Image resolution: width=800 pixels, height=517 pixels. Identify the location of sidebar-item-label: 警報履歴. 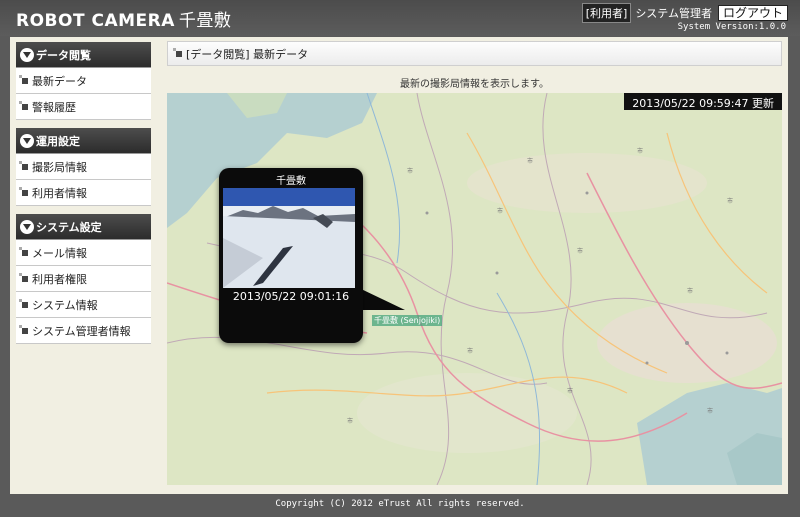
(54, 107).